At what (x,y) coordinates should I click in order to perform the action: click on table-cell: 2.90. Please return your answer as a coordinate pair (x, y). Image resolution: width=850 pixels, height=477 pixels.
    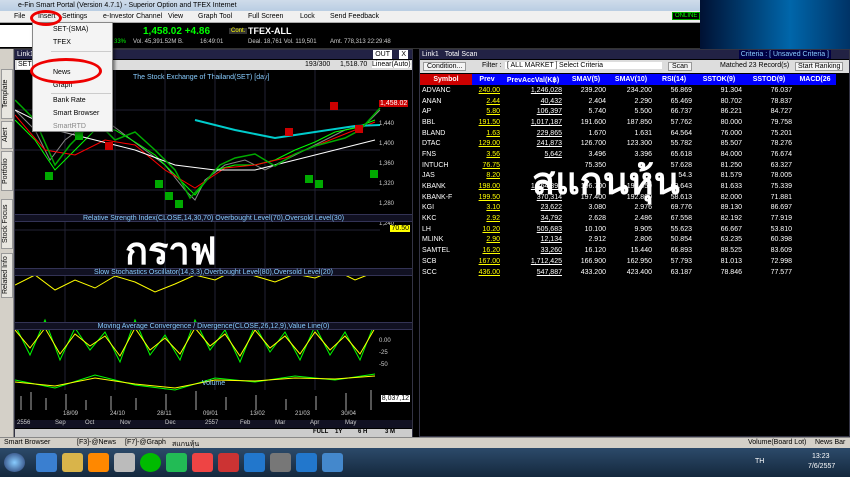
    Looking at the image, I should click on (493, 240).